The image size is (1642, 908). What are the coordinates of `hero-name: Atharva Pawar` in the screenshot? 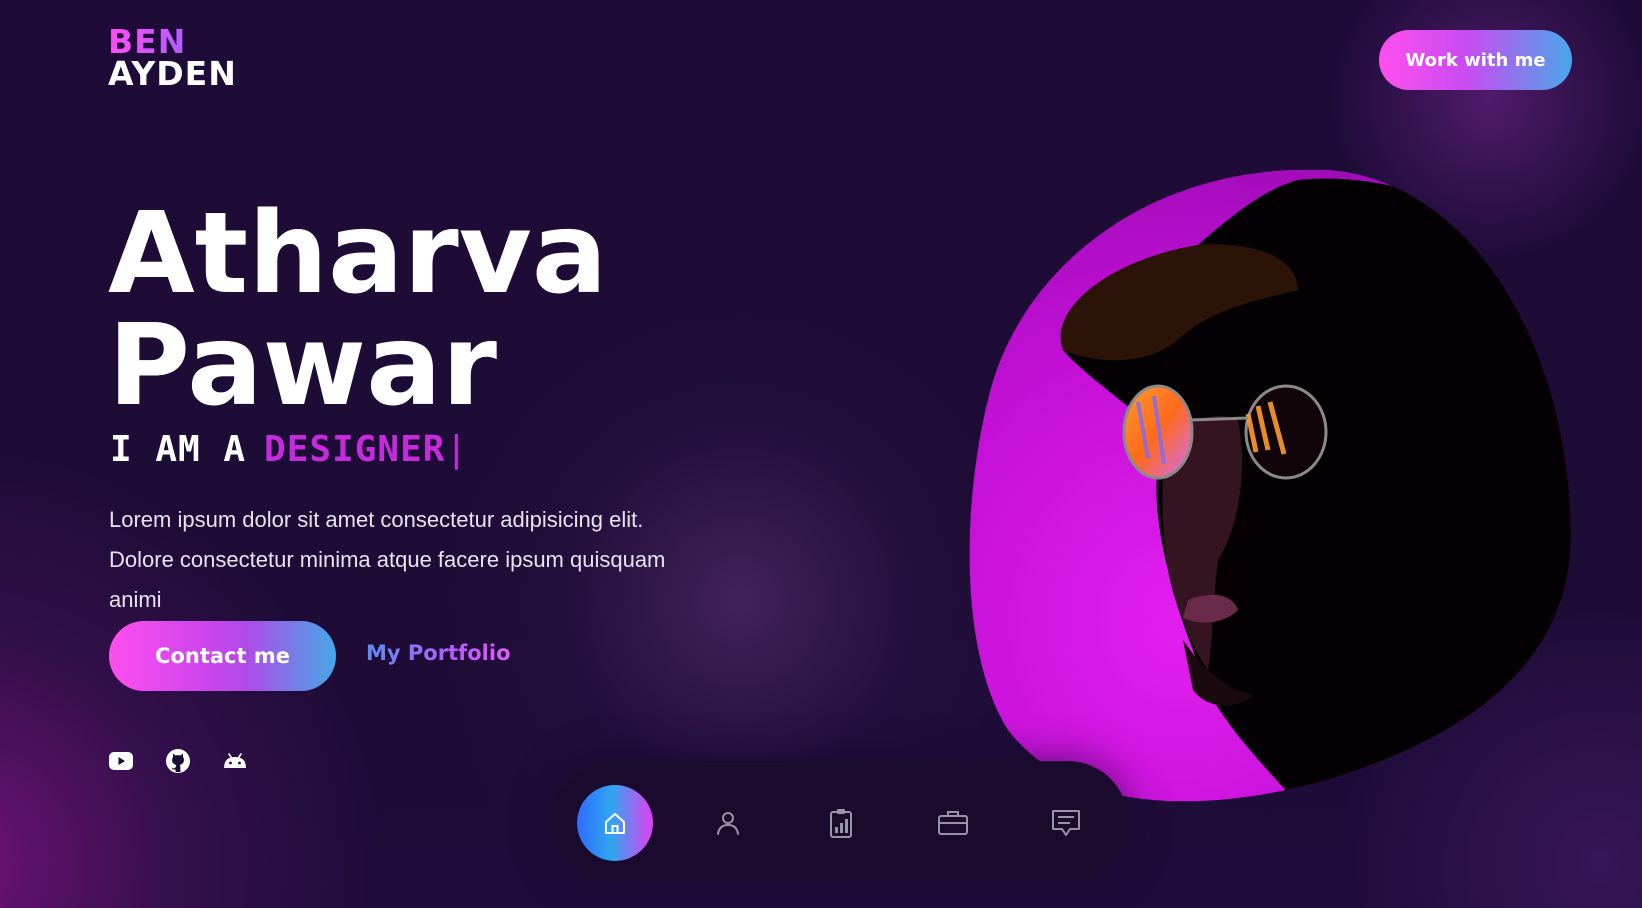 It's located at (357, 310).